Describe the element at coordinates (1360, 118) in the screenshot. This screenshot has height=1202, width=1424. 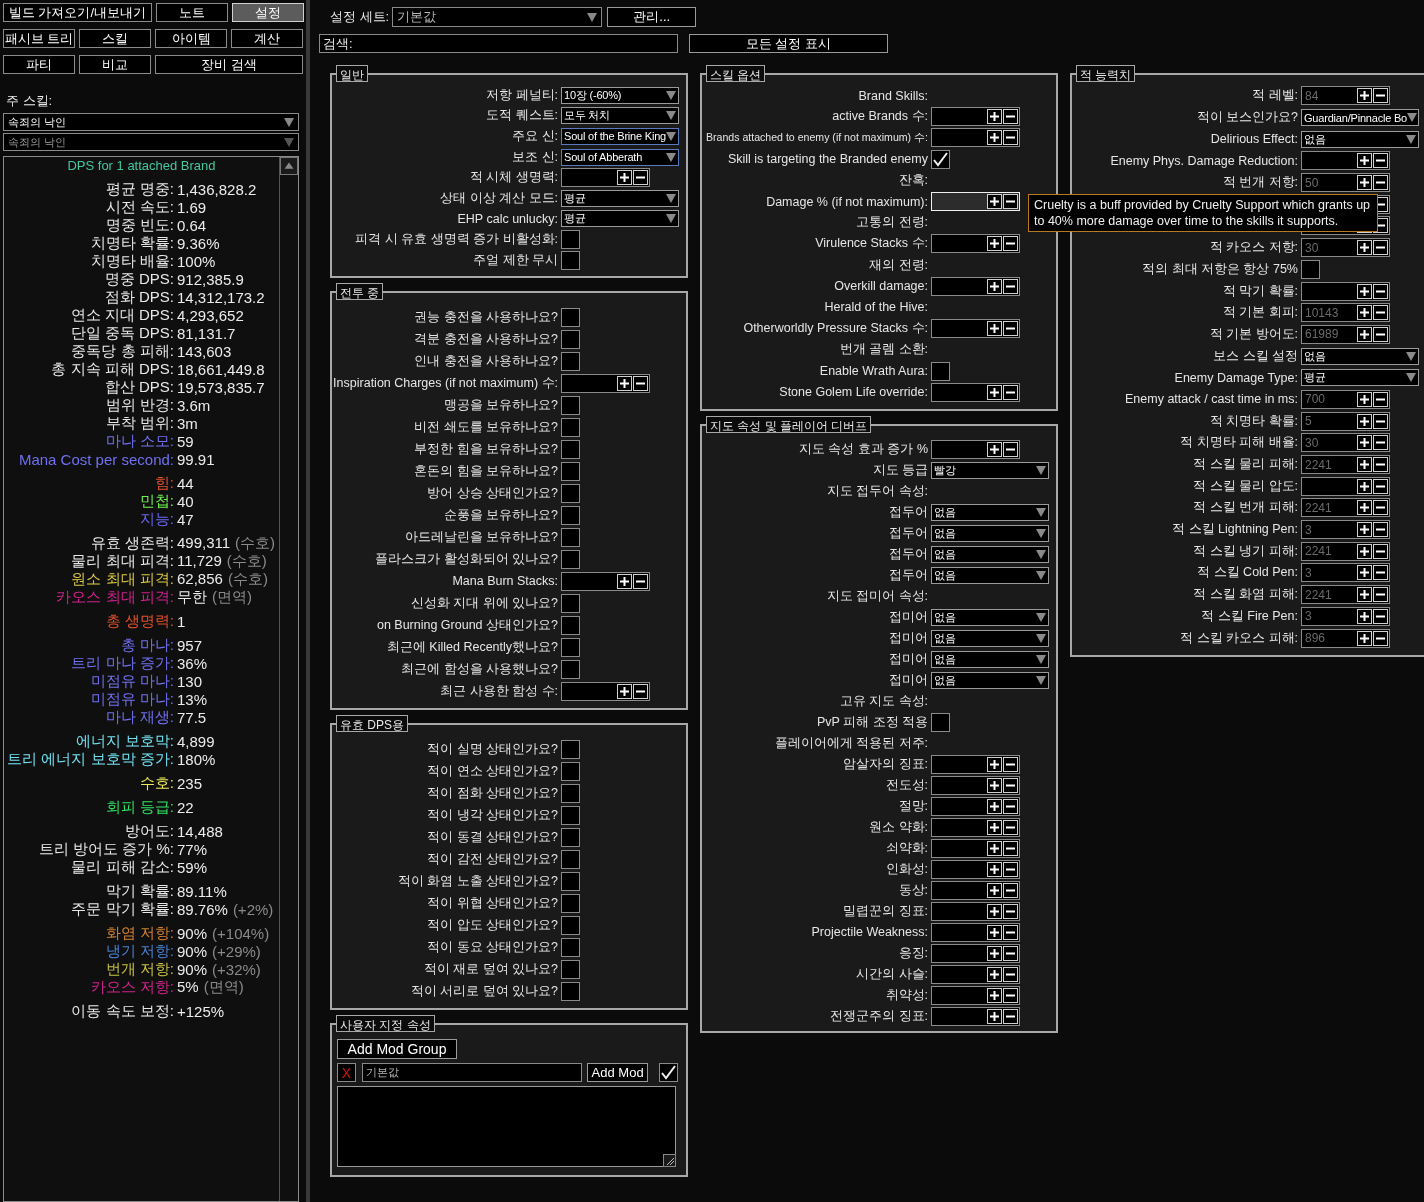
I see `dropdown: Guardian/Pinnacle Bo` at that location.